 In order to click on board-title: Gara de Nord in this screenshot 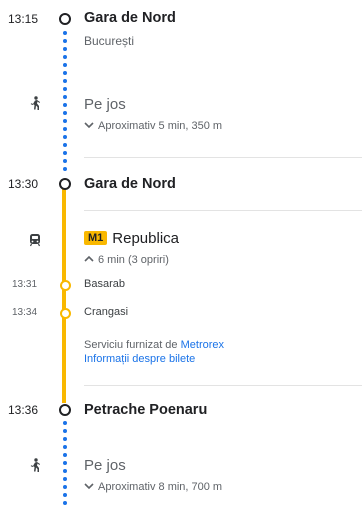, I will do `click(130, 184)`.